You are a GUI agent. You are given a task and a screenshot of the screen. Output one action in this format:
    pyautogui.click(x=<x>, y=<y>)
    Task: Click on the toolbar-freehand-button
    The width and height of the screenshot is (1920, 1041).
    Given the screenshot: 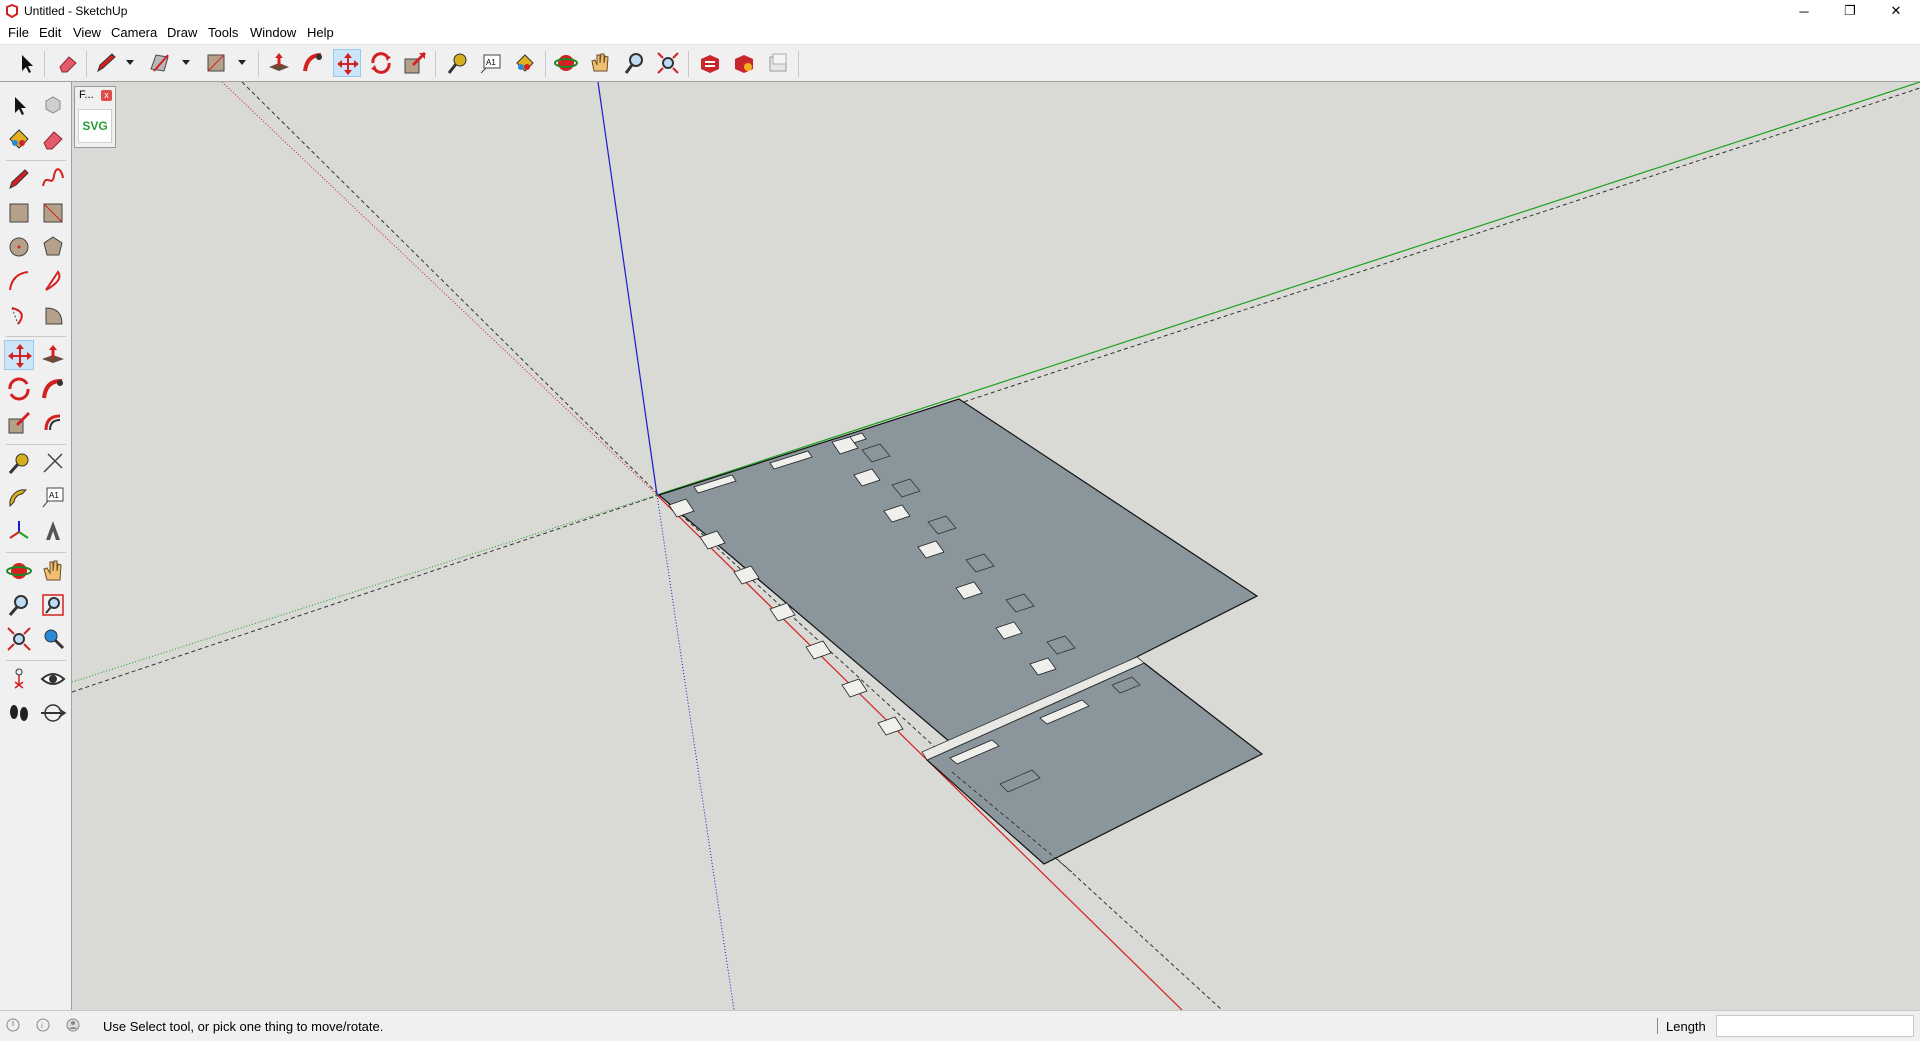 What is the action you would take?
    pyautogui.click(x=160, y=63)
    